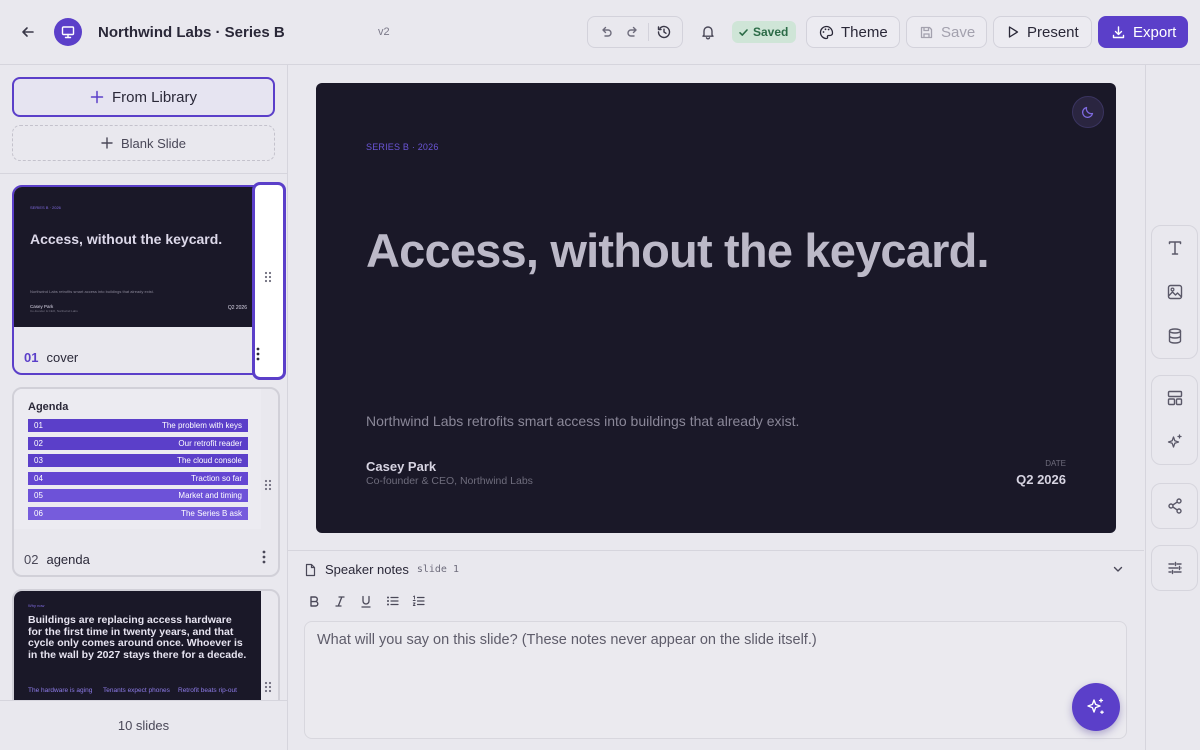 The width and height of the screenshot is (1200, 750). Describe the element at coordinates (136, 690) in the screenshot. I see `thumb-column-heading: Tenants expect phones` at that location.